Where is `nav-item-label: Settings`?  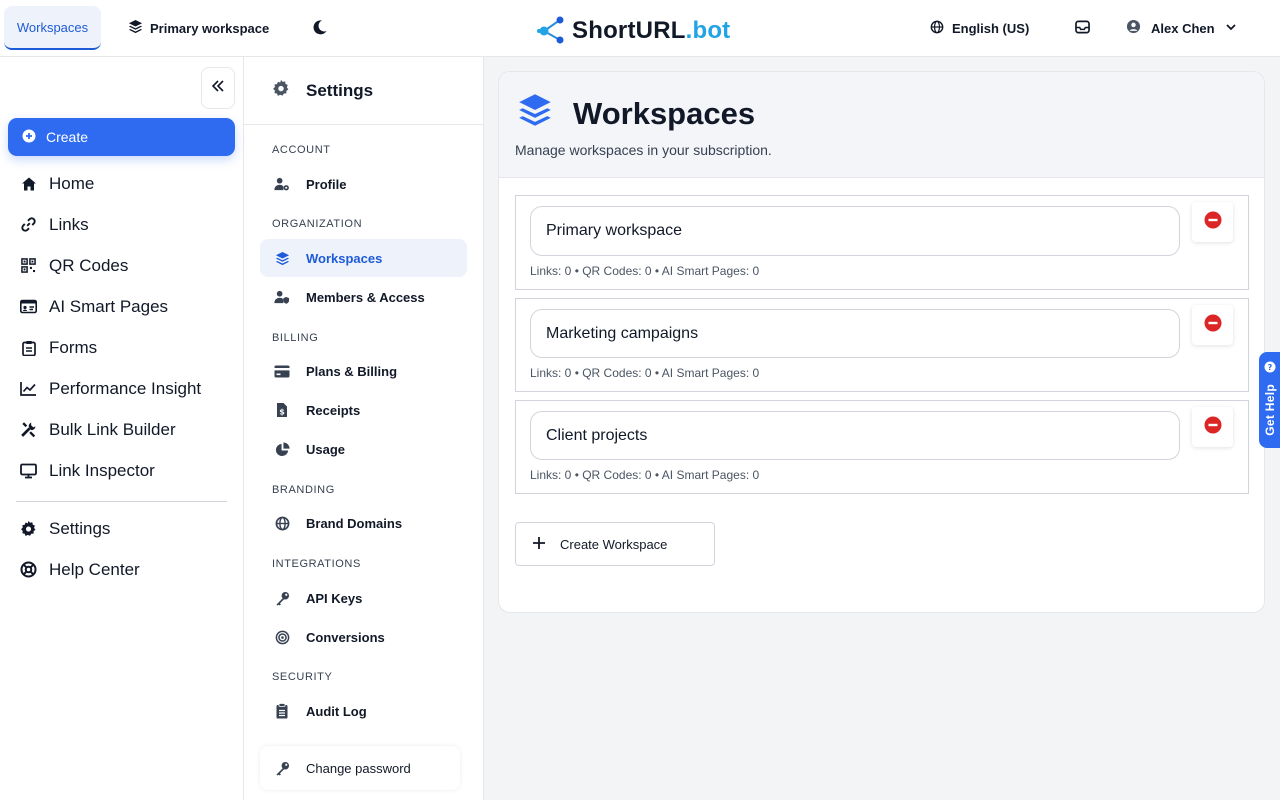
nav-item-label: Settings is located at coordinates (80, 528).